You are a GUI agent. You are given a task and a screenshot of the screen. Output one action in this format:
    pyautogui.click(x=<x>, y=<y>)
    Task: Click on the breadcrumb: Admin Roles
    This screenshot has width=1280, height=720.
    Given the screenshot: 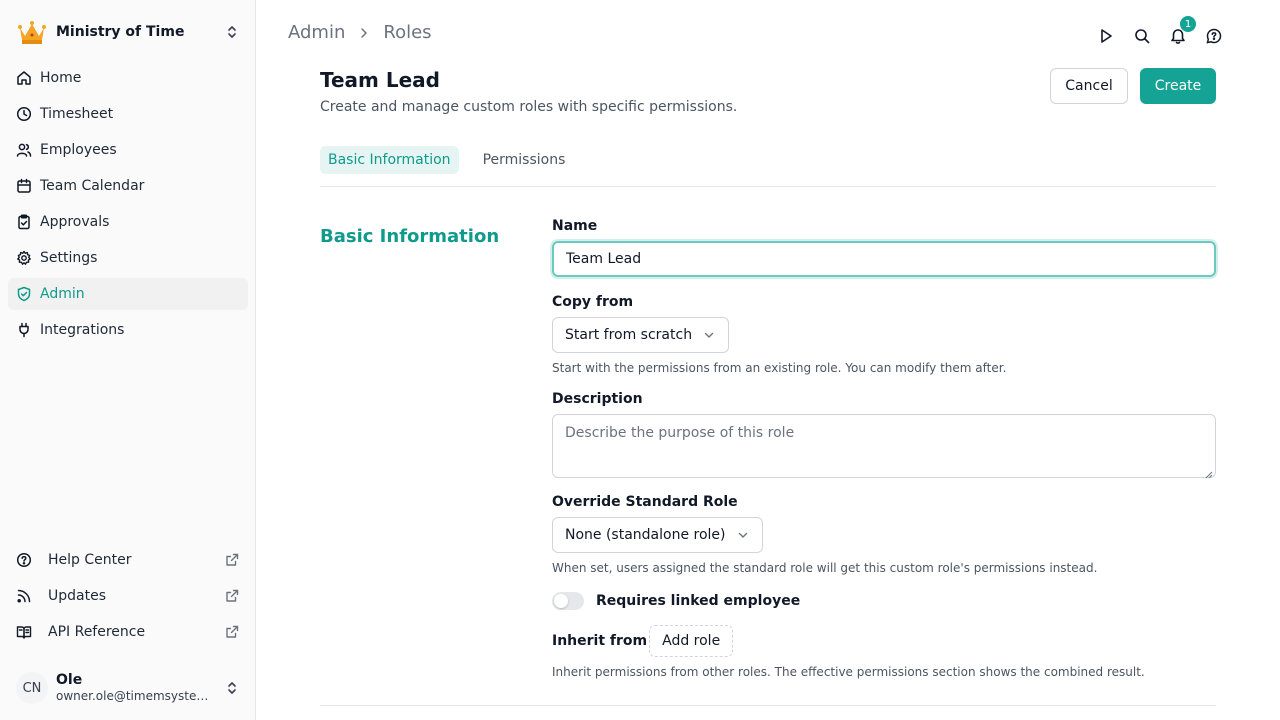 What is the action you would take?
    pyautogui.click(x=360, y=32)
    